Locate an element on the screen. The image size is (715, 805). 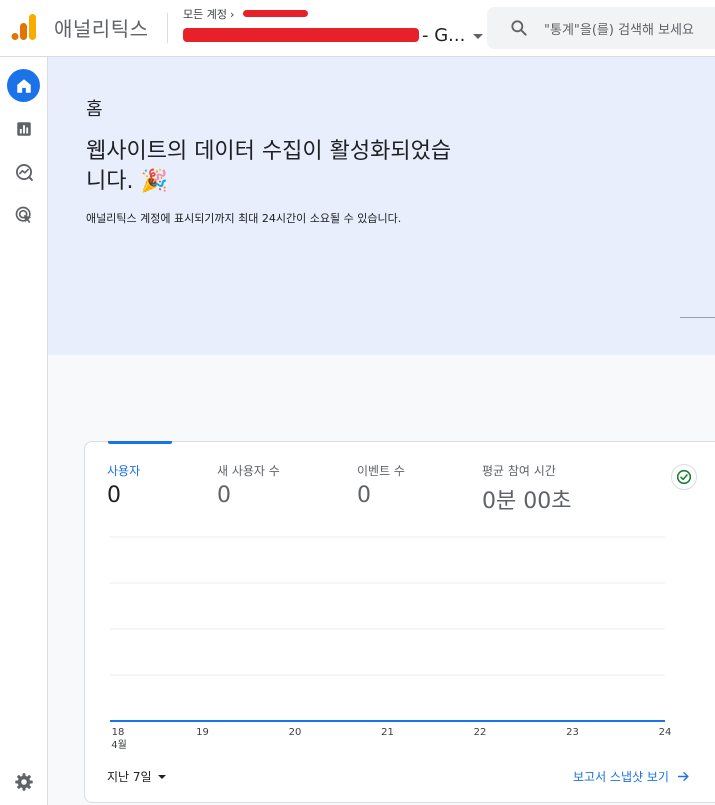
home-icon is located at coordinates (23, 85).